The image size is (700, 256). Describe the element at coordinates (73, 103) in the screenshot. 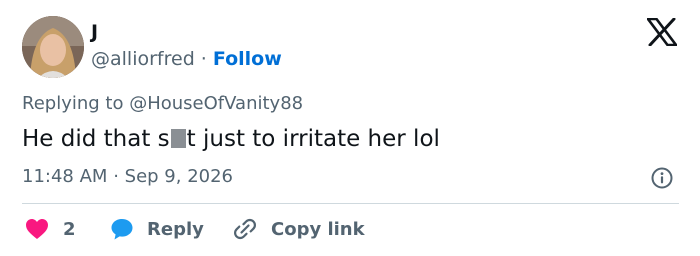

I see `replying-prefix: Replying to` at that location.